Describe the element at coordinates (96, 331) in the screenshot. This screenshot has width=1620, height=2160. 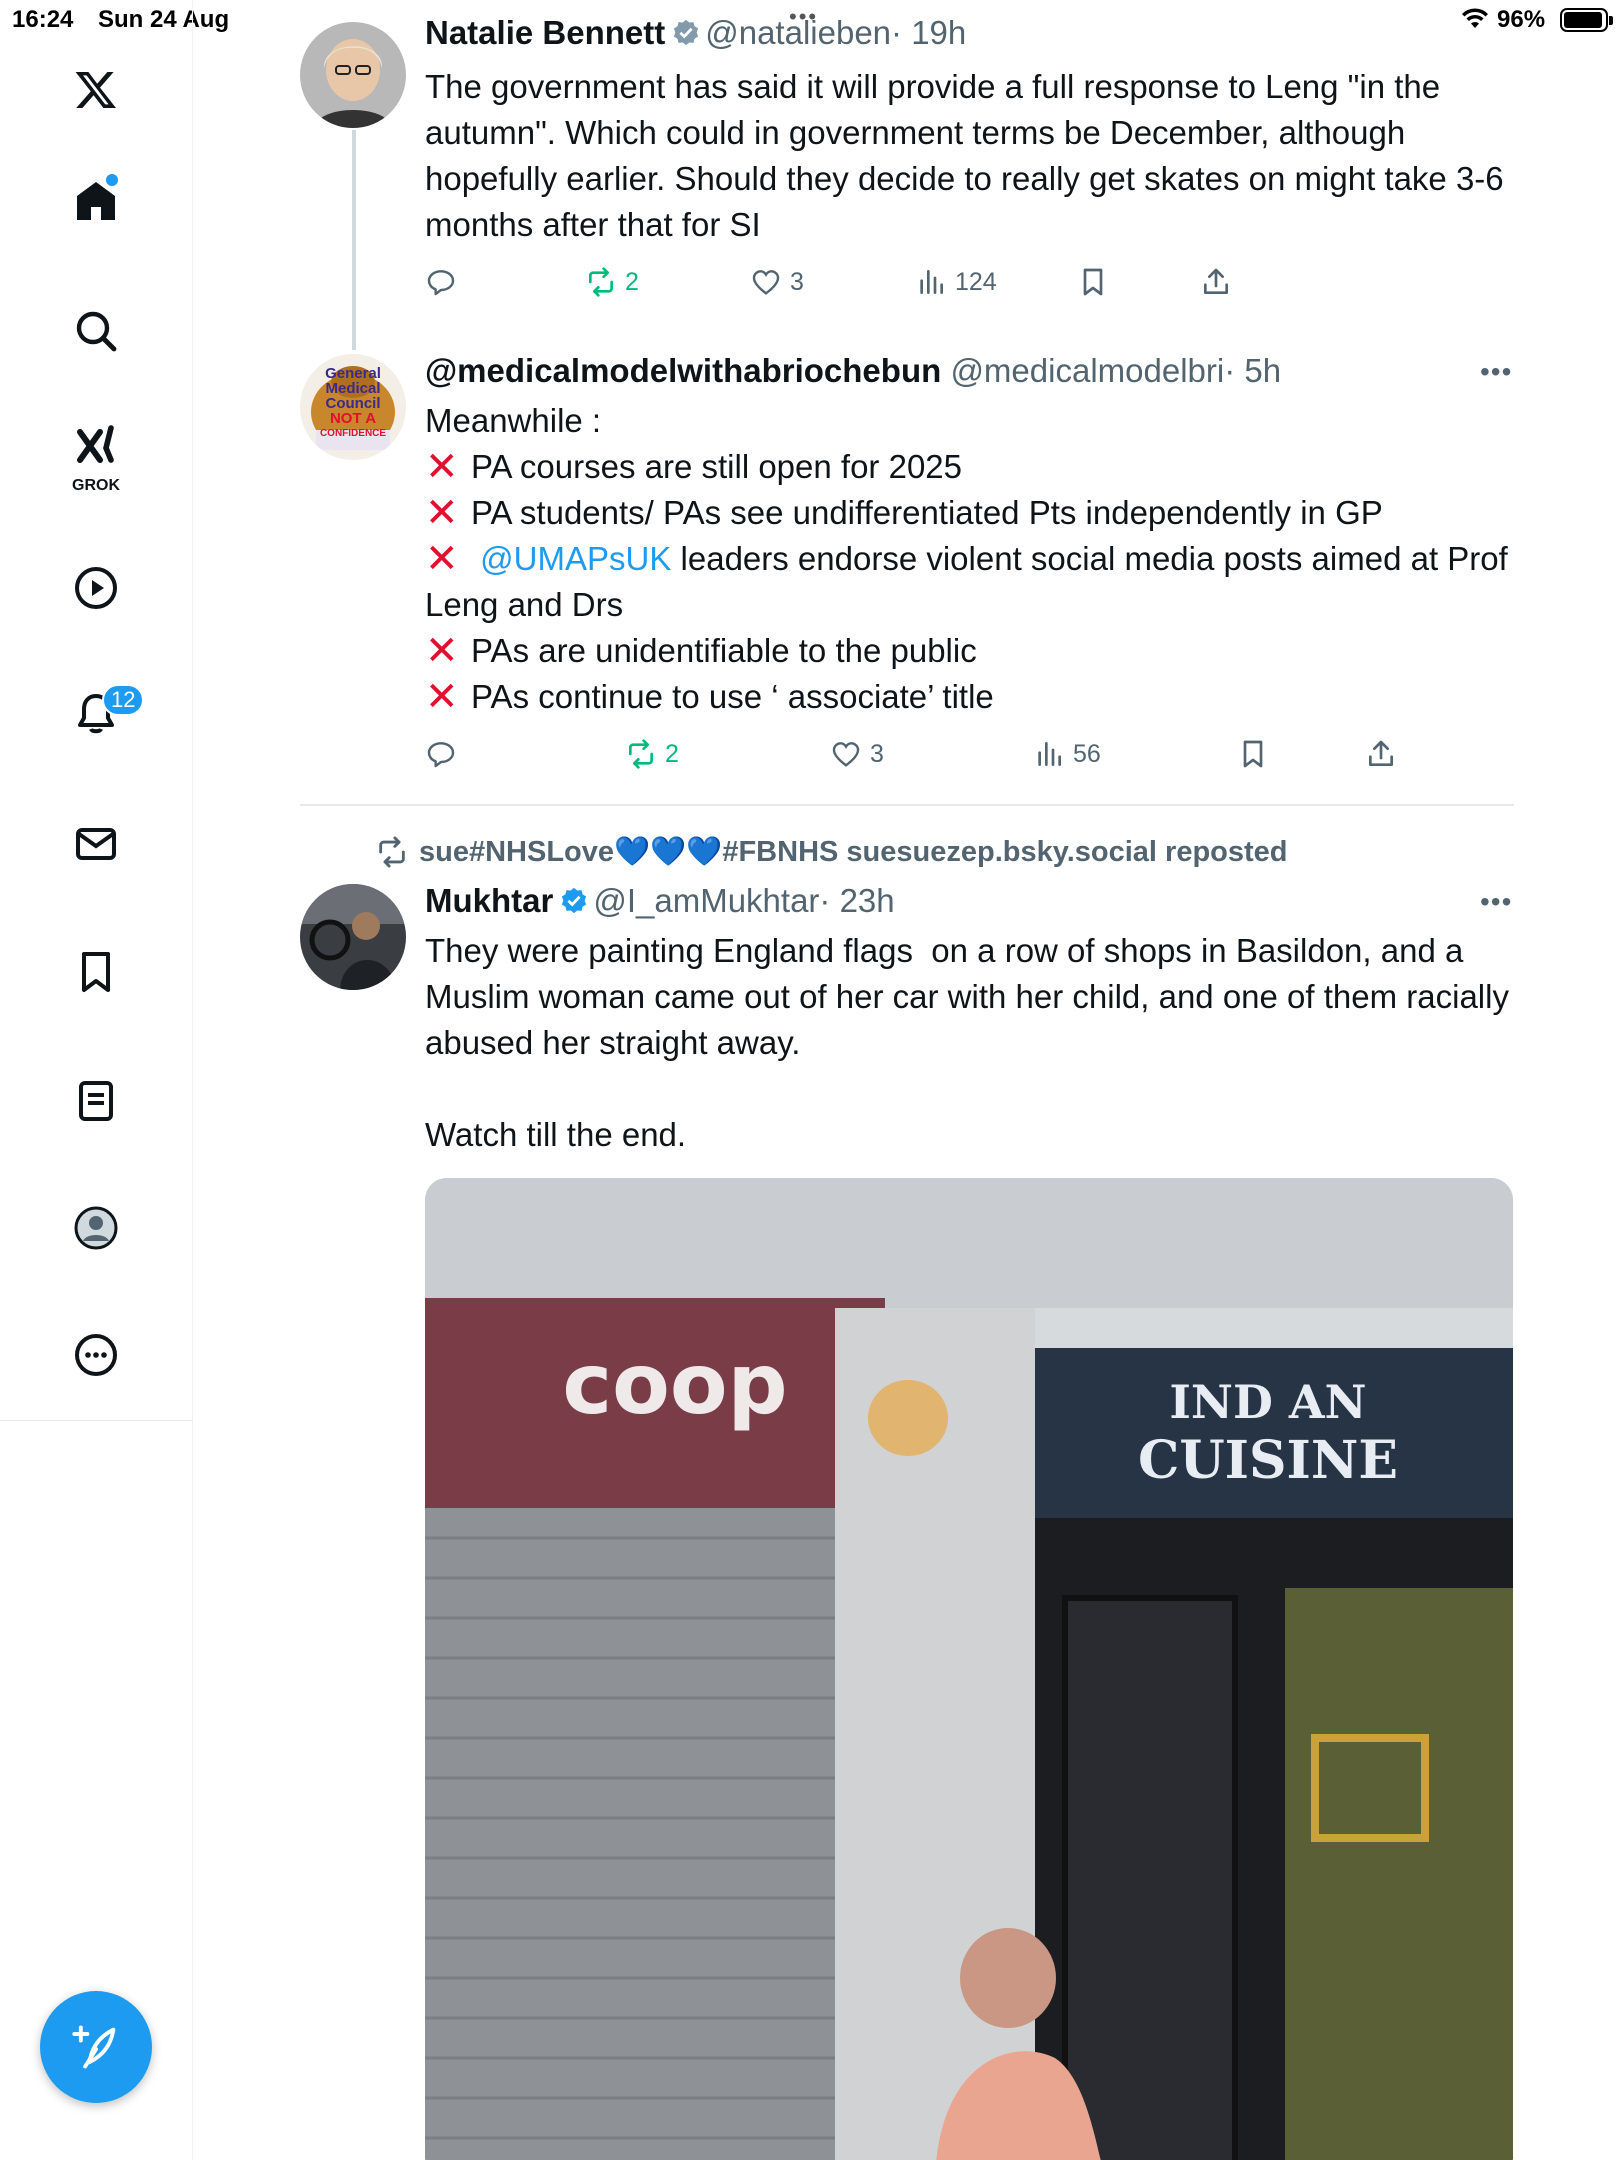
I see `search-icon` at that location.